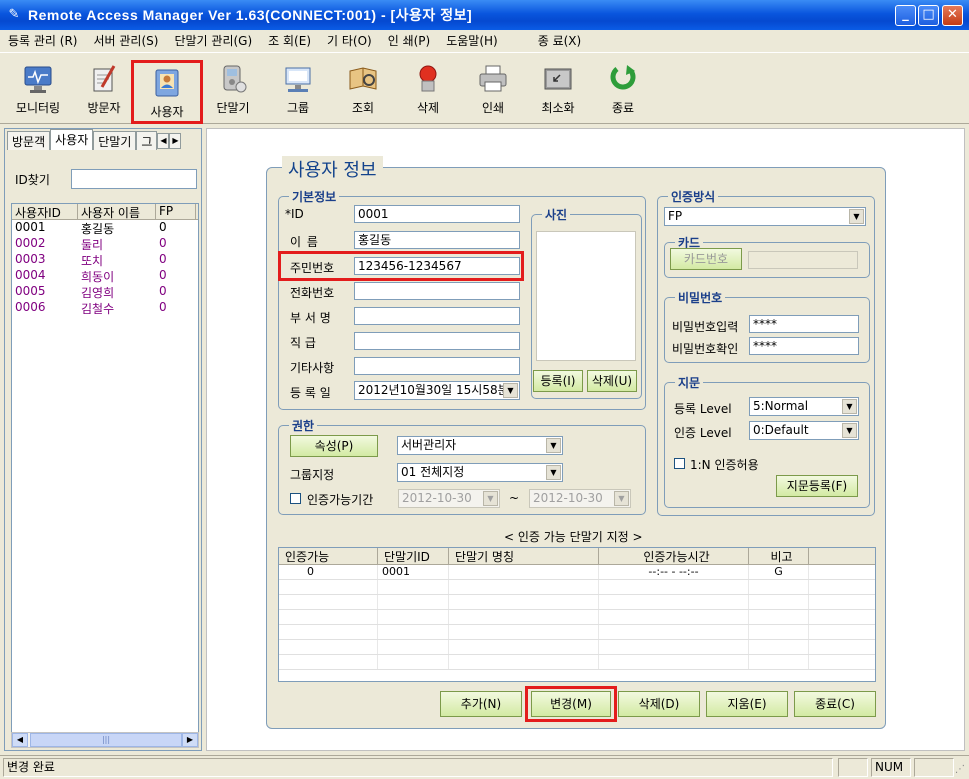 This screenshot has height=779, width=969. What do you see at coordinates (437, 341) in the screenshot?
I see `position-field` at bounding box center [437, 341].